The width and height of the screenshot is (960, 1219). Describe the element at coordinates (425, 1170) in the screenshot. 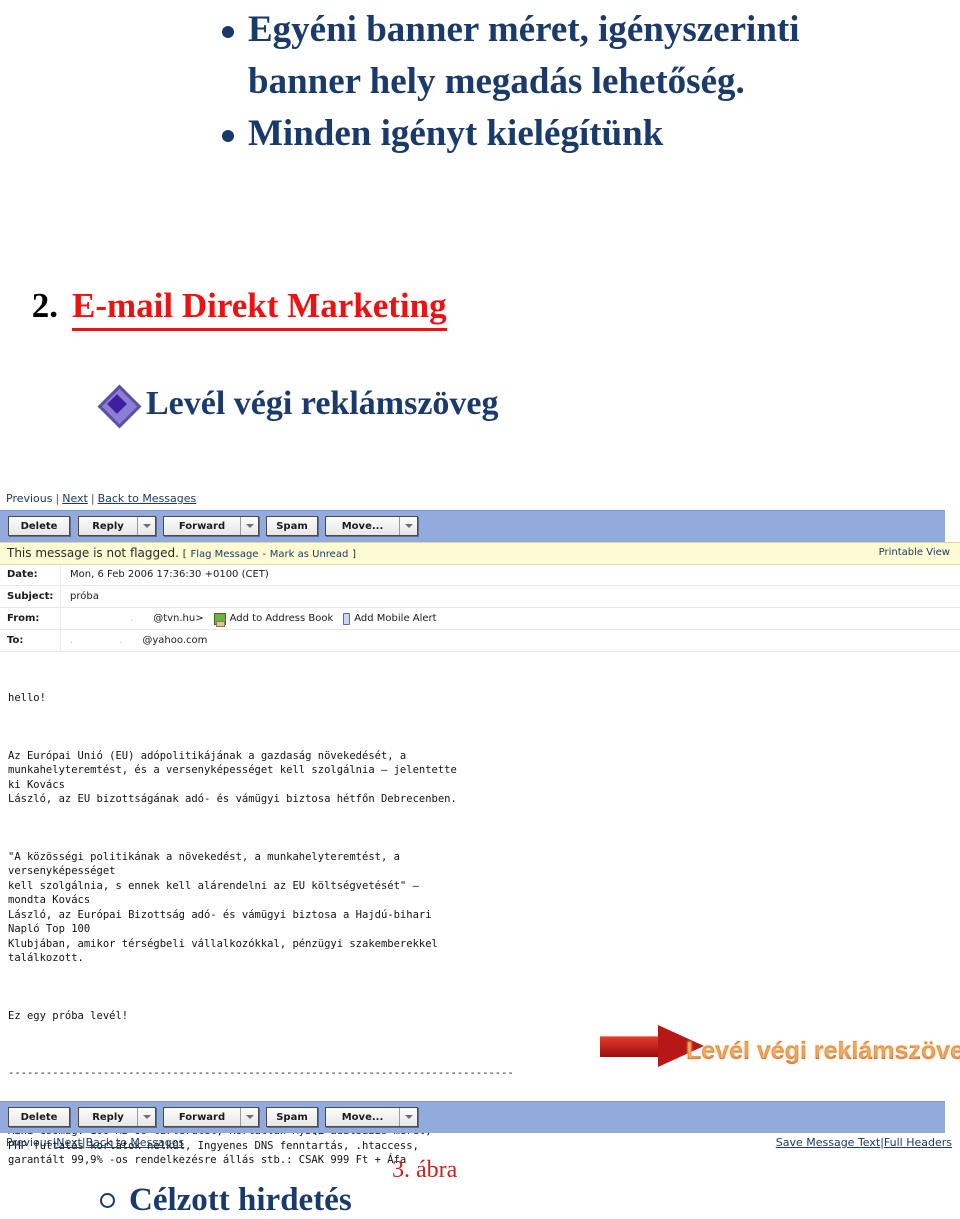

I see `figure-caption: 3. ábra` at that location.